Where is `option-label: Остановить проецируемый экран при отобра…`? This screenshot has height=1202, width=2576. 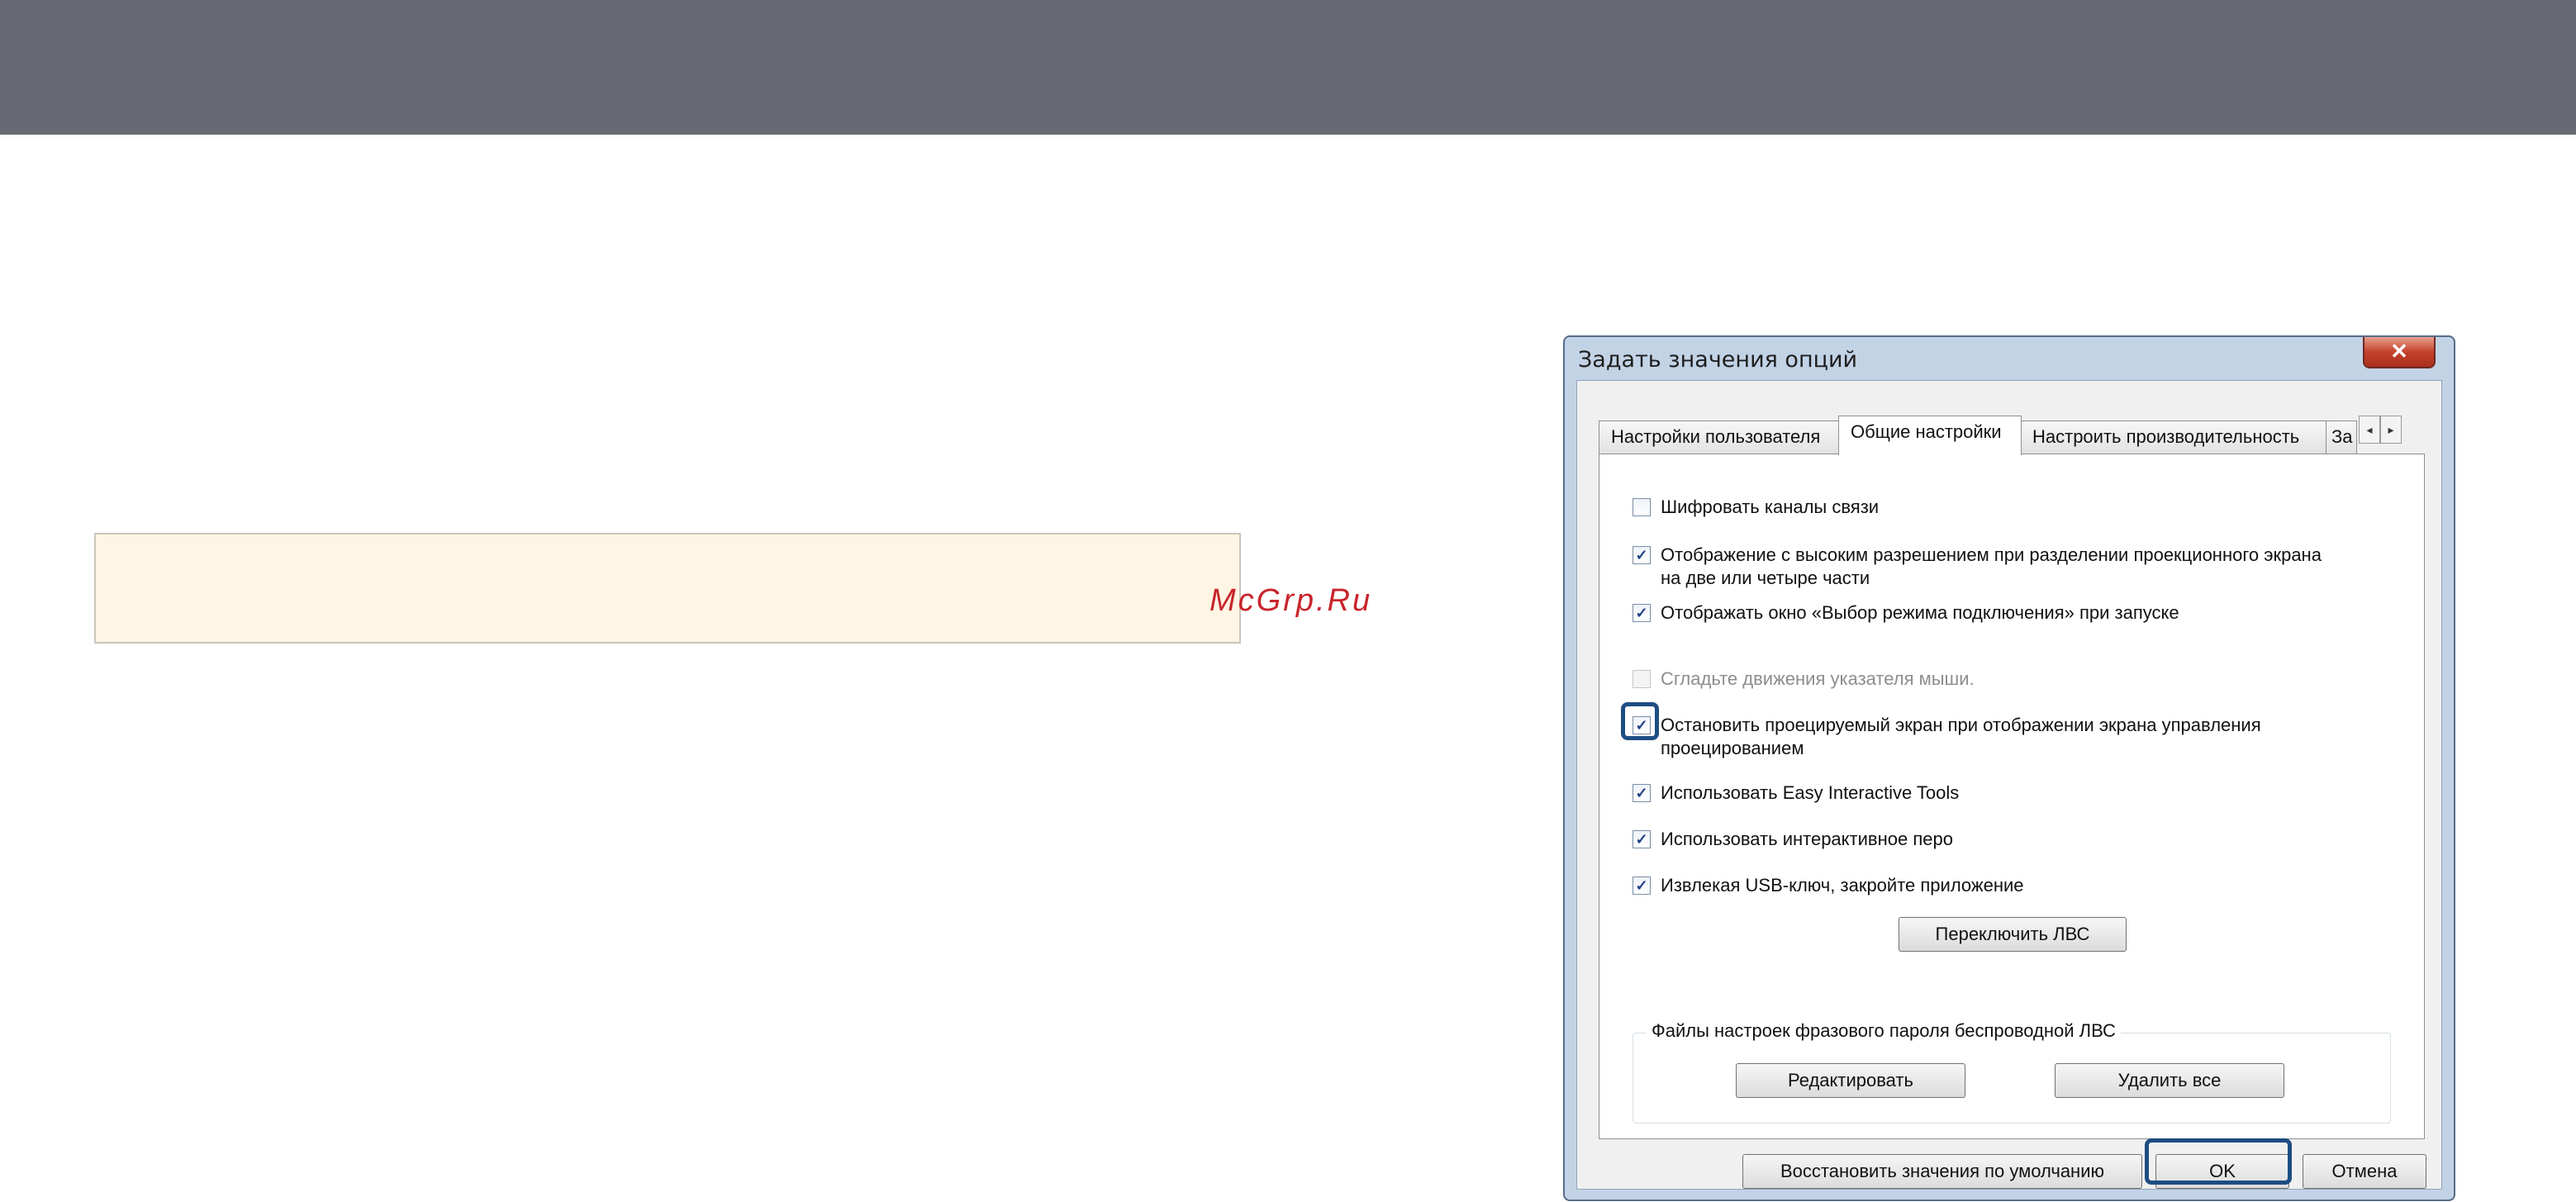
option-label: Остановить проецируемый экран при отобра… is located at coordinates (1961, 725).